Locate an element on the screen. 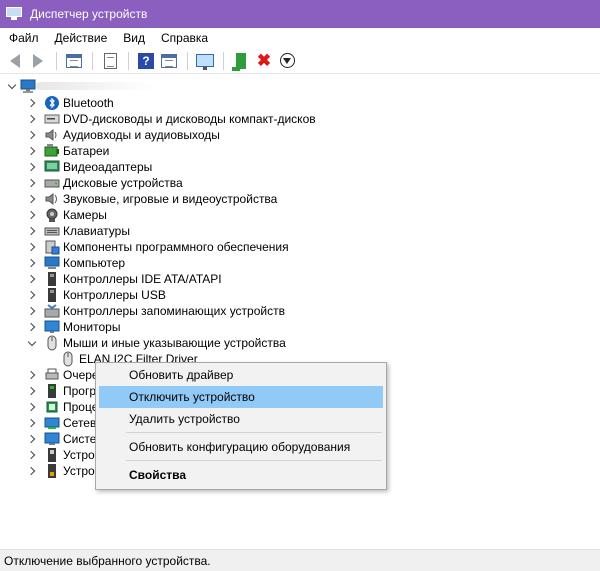 This screenshot has height=571, width=600. back-button is located at coordinates (15, 61).